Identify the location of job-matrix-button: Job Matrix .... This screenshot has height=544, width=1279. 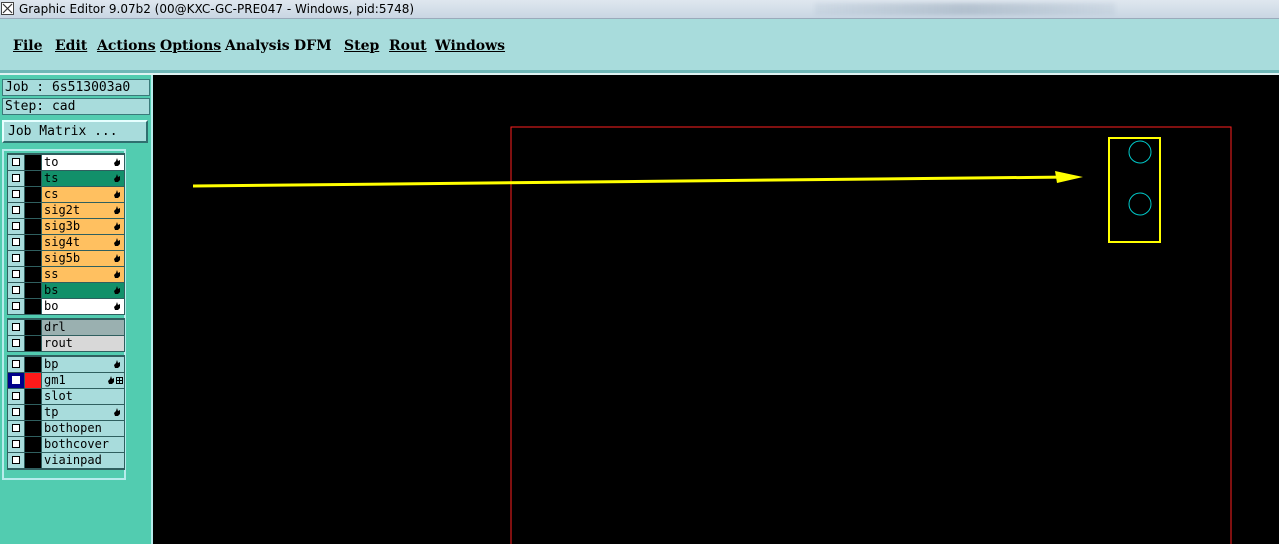
(75, 131).